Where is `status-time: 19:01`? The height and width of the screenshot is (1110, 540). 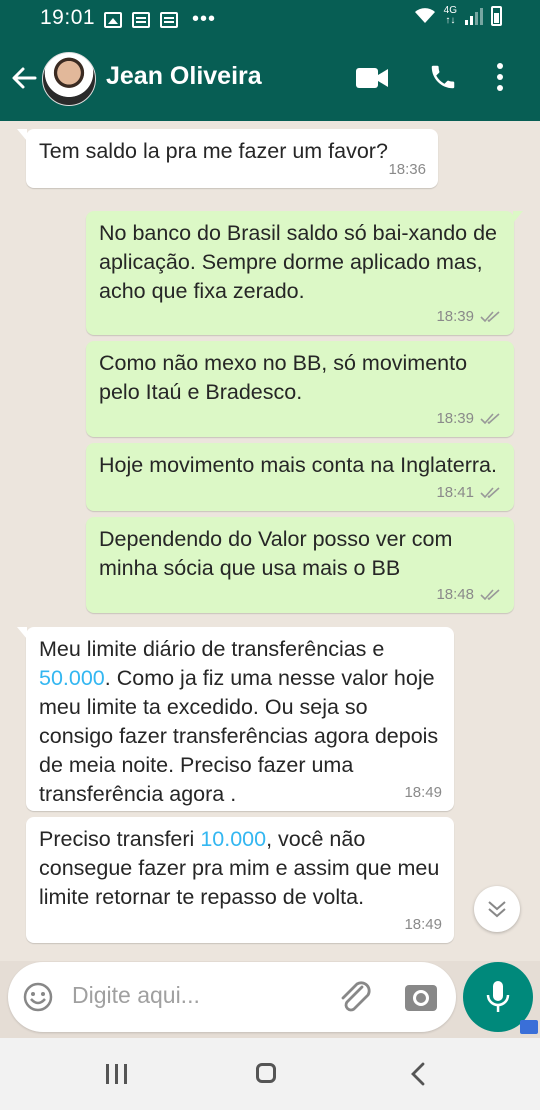
status-time: 19:01 is located at coordinates (68, 17).